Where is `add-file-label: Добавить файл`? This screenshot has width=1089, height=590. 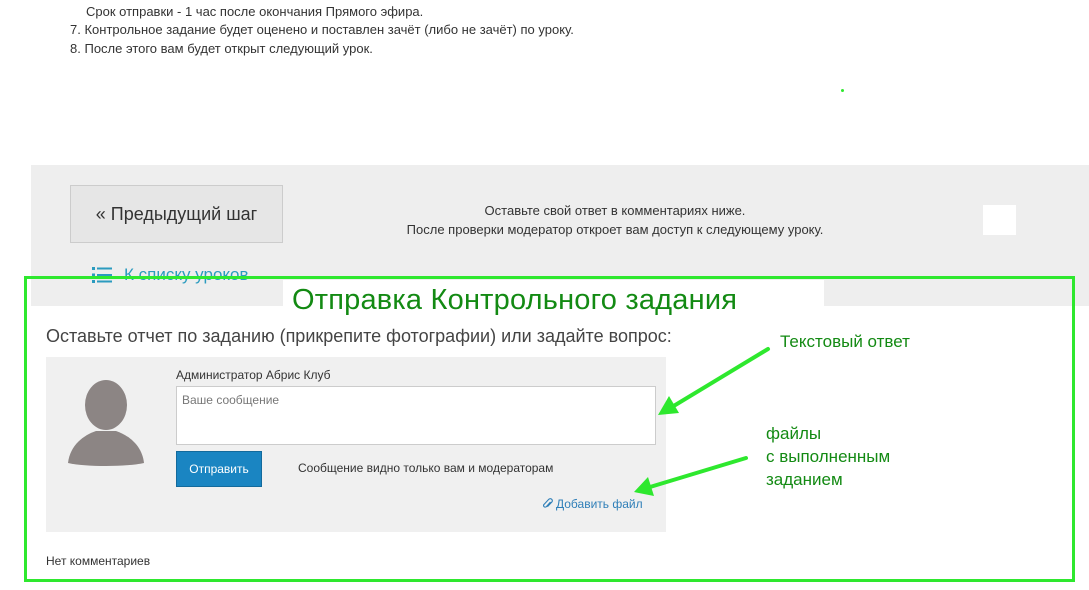 add-file-label: Добавить файл is located at coordinates (599, 504).